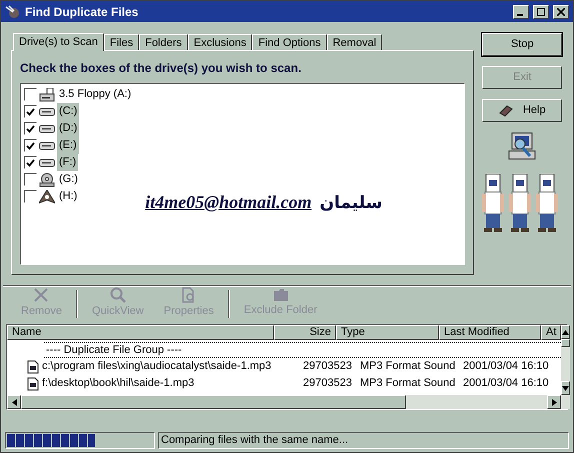 The image size is (574, 453). Describe the element at coordinates (354, 42) in the screenshot. I see `tab: Removal` at that location.